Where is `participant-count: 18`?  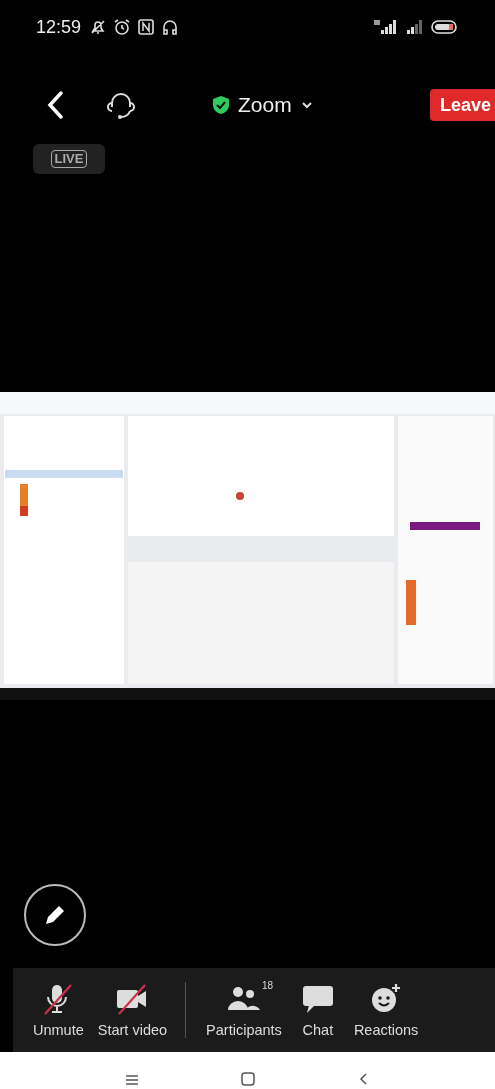 participant-count: 18 is located at coordinates (268, 985).